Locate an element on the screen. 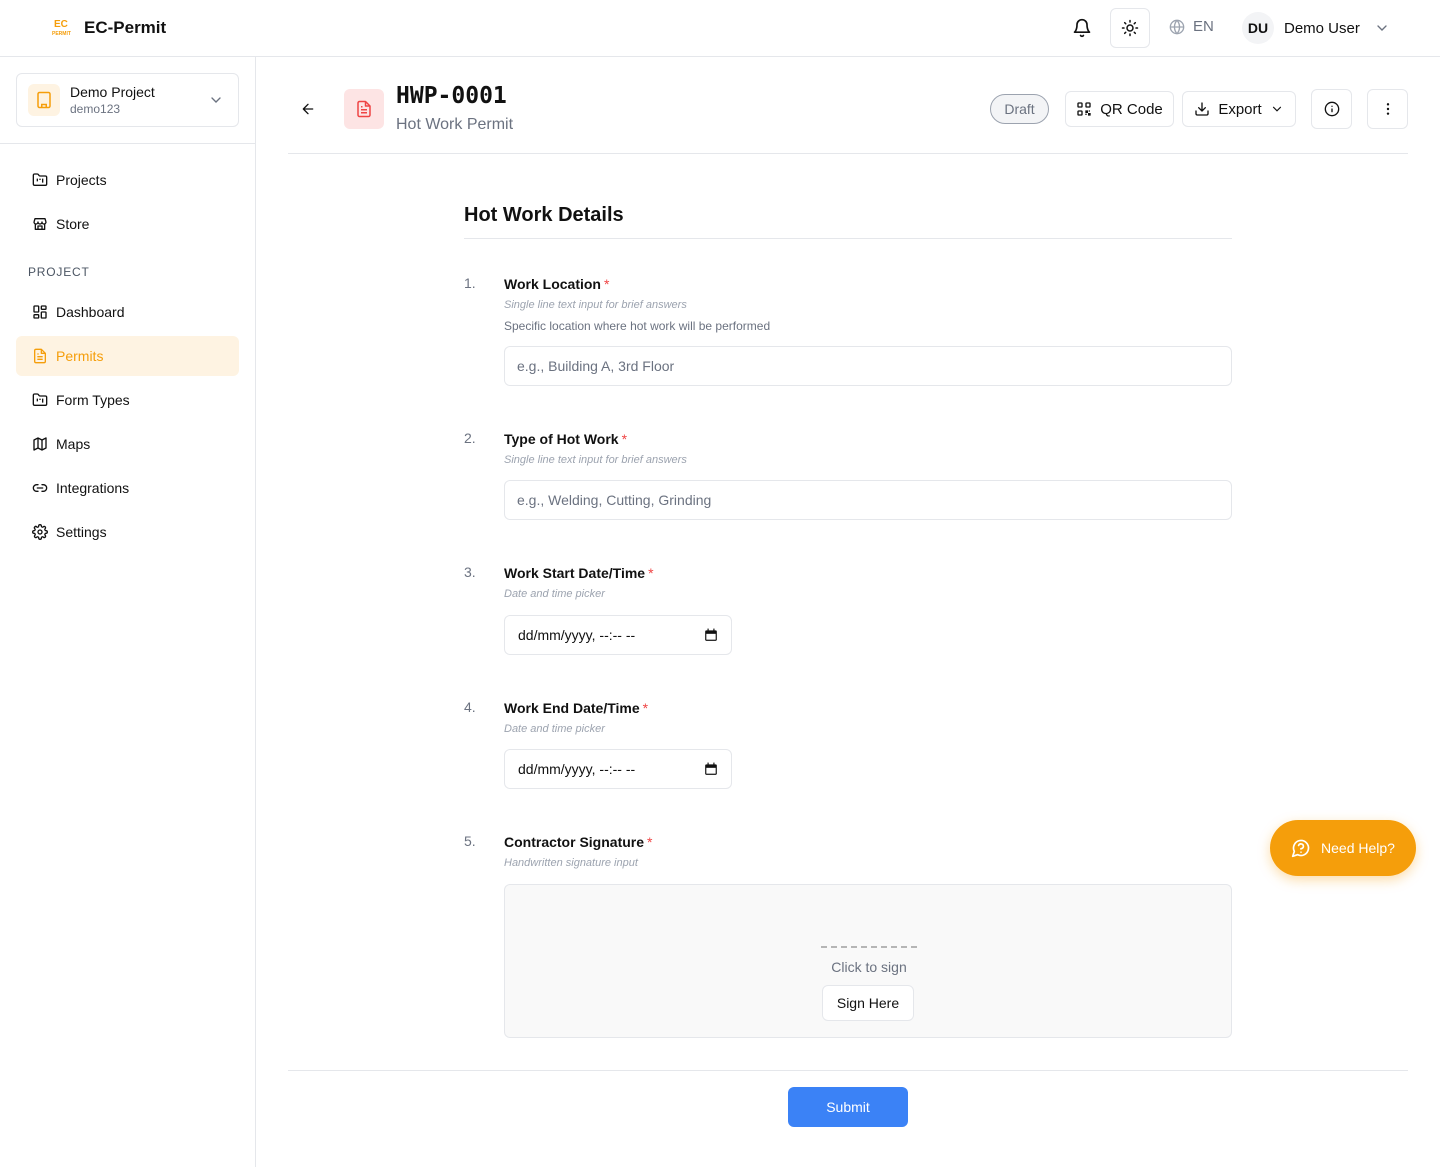 This screenshot has height=1167, width=1440. permit-type-subtitle: Hot Work Permit is located at coordinates (455, 124).